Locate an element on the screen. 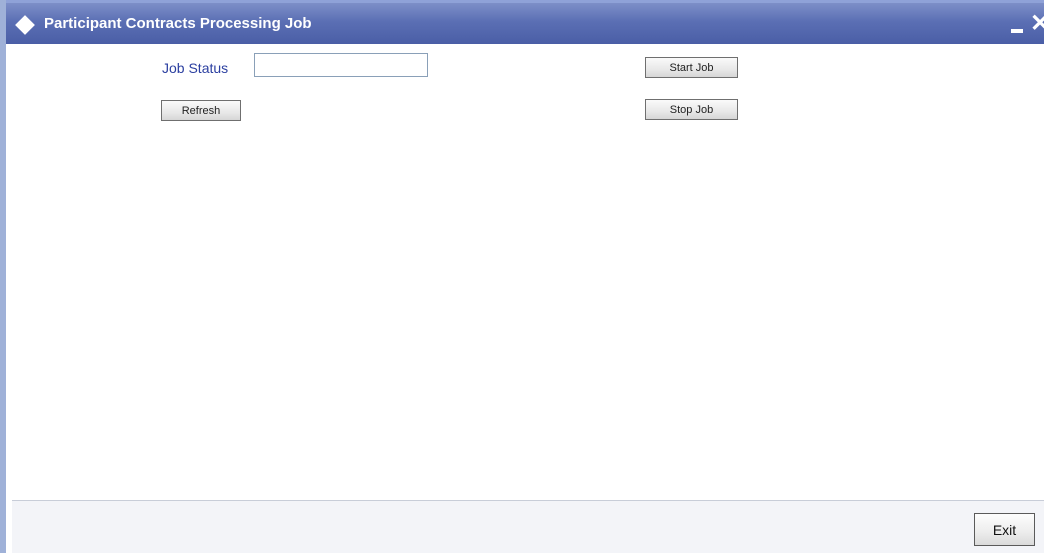 The width and height of the screenshot is (1044, 553). job-status-input is located at coordinates (341, 65).